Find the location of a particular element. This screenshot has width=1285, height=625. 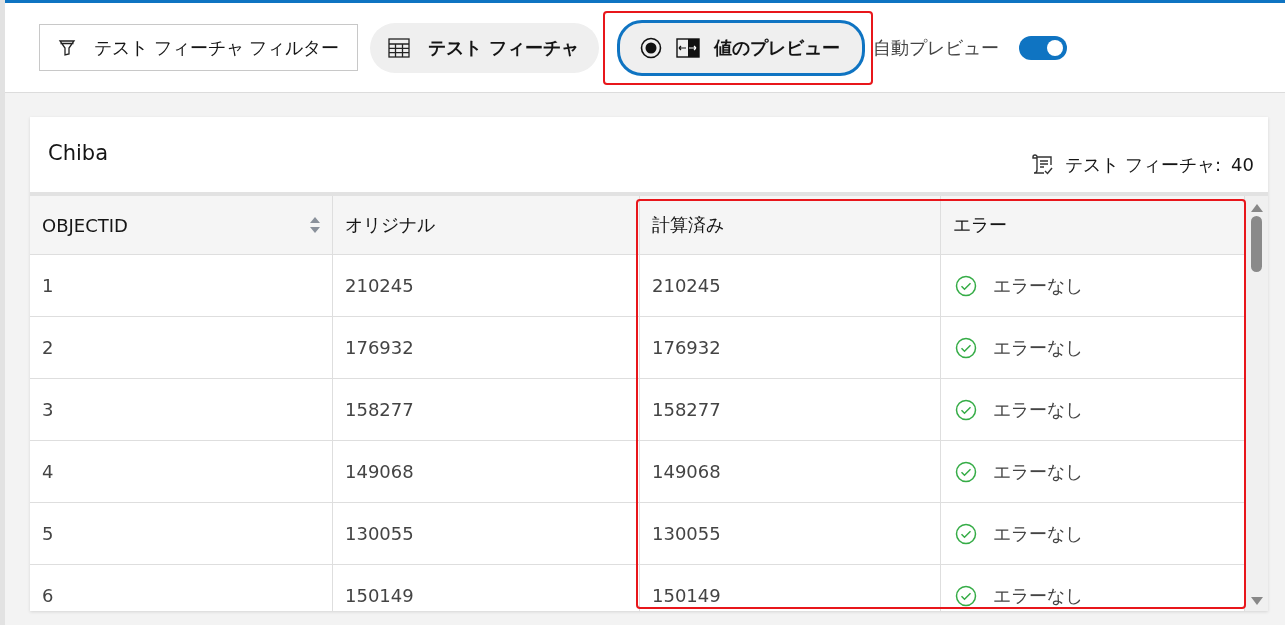

column-header: OBJECTID is located at coordinates (181, 225).